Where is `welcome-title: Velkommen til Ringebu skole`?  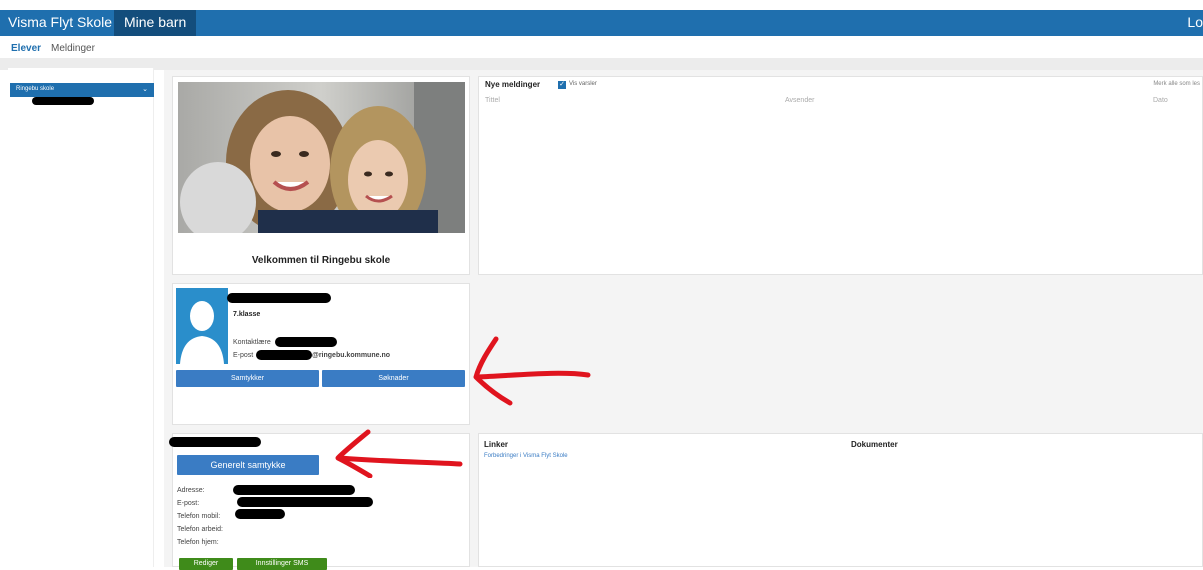
welcome-title: Velkommen til Ringebu skole is located at coordinates (321, 260).